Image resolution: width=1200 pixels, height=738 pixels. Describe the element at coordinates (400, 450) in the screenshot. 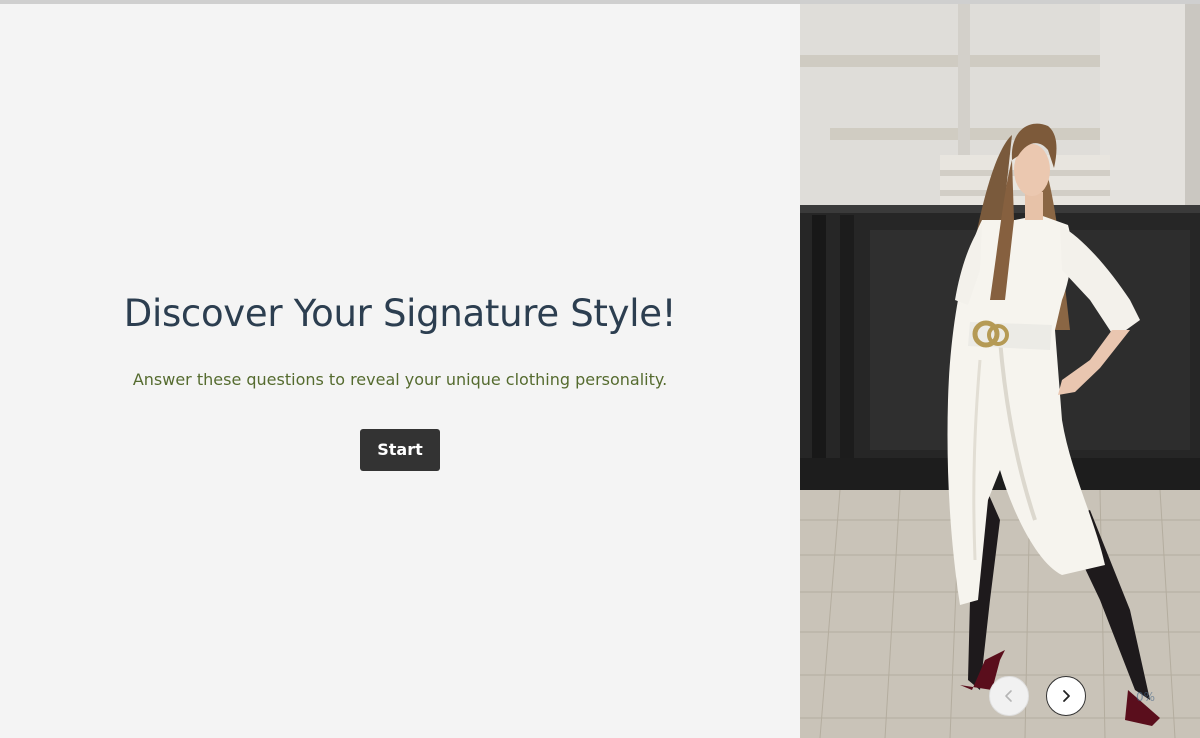

I see `start-button: Start` at that location.